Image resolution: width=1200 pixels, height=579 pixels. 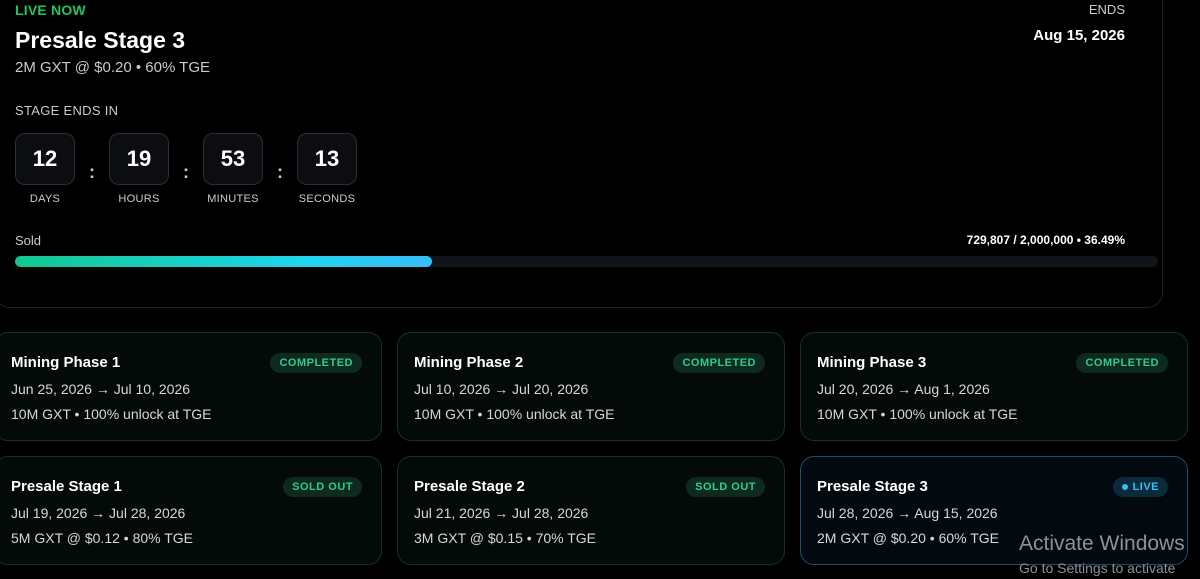 What do you see at coordinates (28, 240) in the screenshot?
I see `sold-label: Sold` at bounding box center [28, 240].